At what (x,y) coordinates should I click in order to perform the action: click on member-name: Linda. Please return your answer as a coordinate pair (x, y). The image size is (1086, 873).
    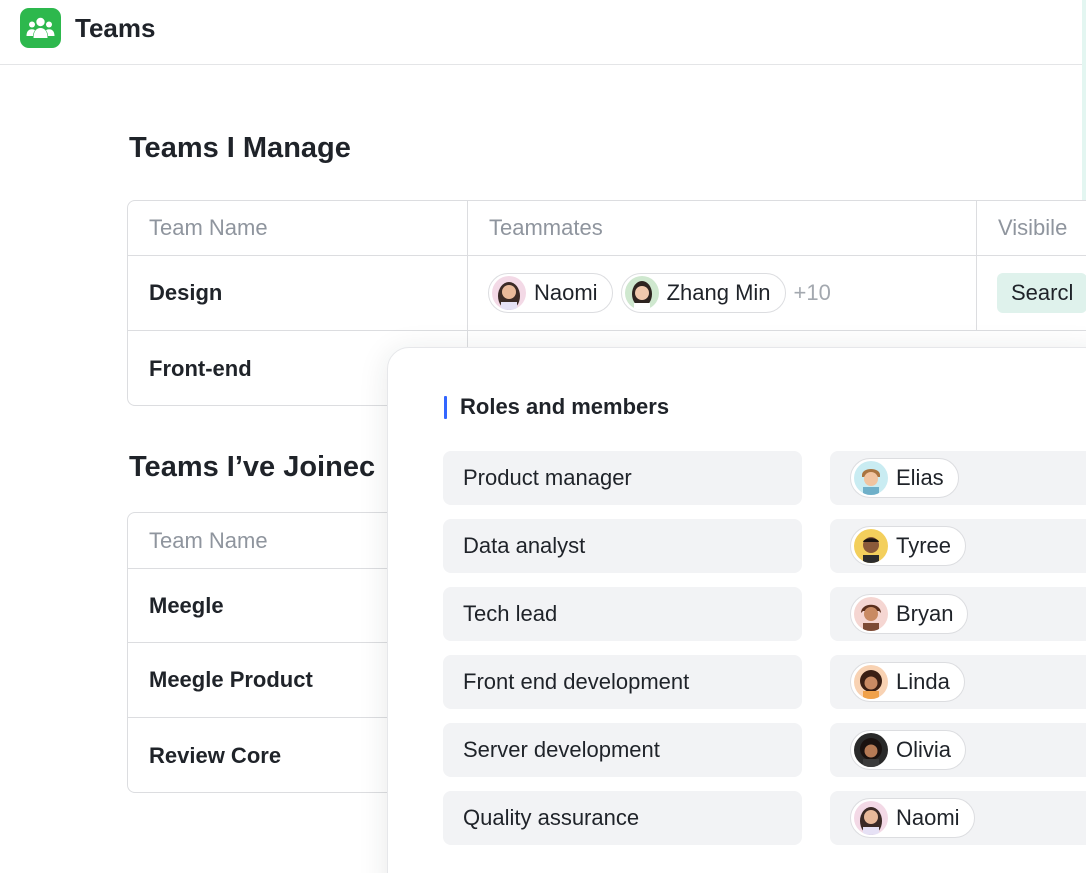
    Looking at the image, I should click on (923, 681).